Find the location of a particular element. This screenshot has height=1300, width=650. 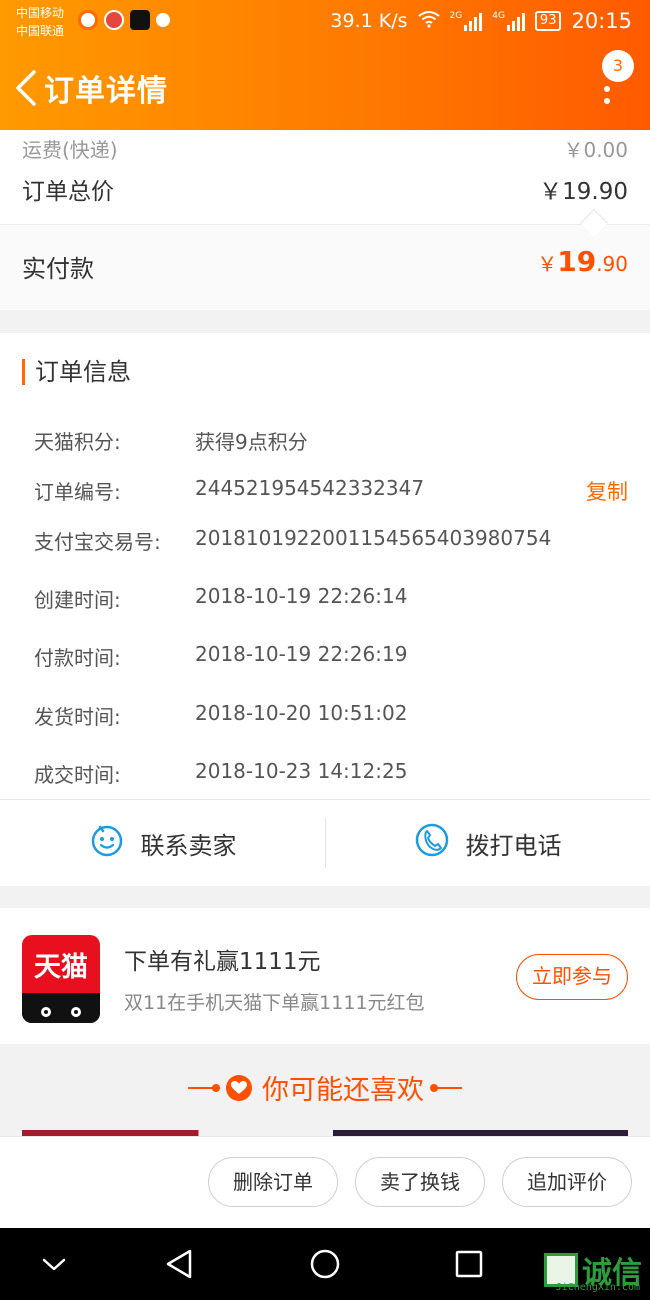

order-action-bar: 删除订单 卖了换钱 追加评价 is located at coordinates (325, 1182).